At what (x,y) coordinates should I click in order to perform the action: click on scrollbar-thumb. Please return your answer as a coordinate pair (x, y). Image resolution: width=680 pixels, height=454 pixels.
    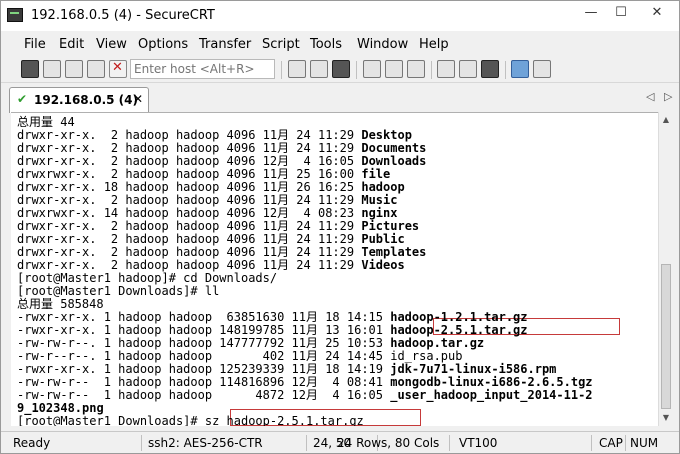
    Looking at the image, I should click on (666, 336).